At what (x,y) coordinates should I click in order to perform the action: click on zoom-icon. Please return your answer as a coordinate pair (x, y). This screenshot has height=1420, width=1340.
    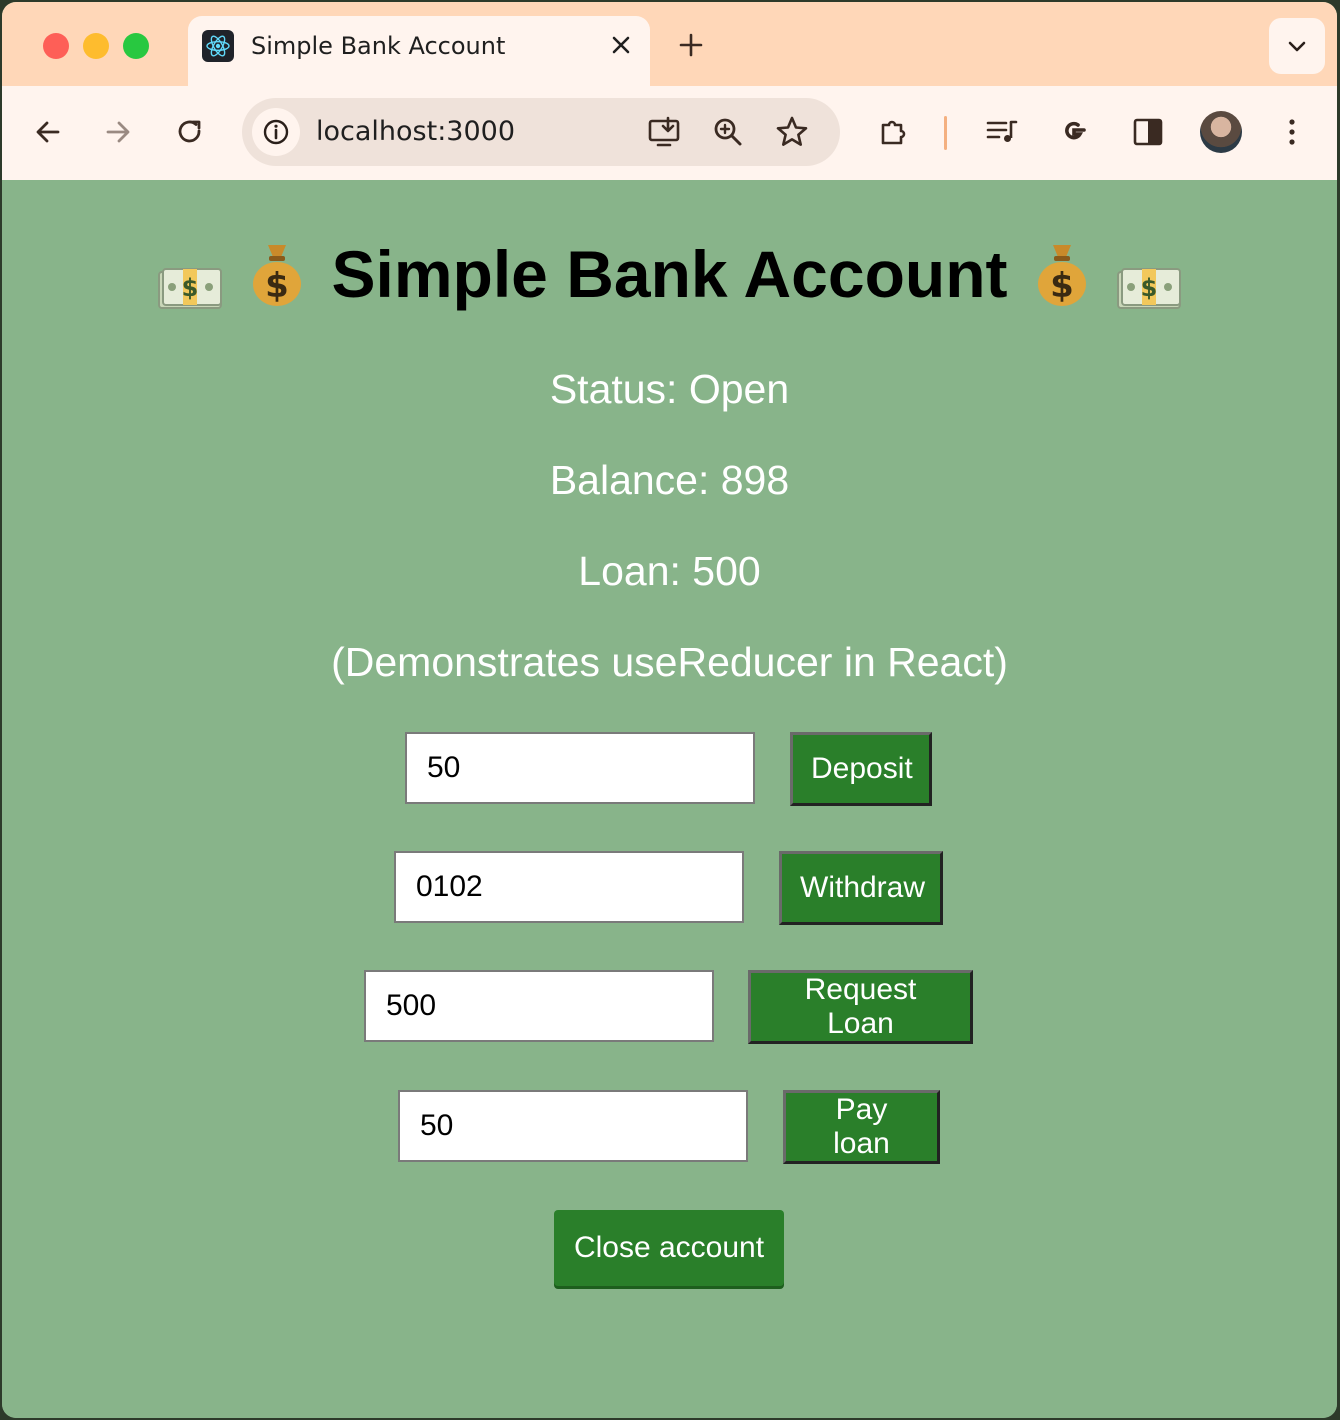
    Looking at the image, I should click on (728, 132).